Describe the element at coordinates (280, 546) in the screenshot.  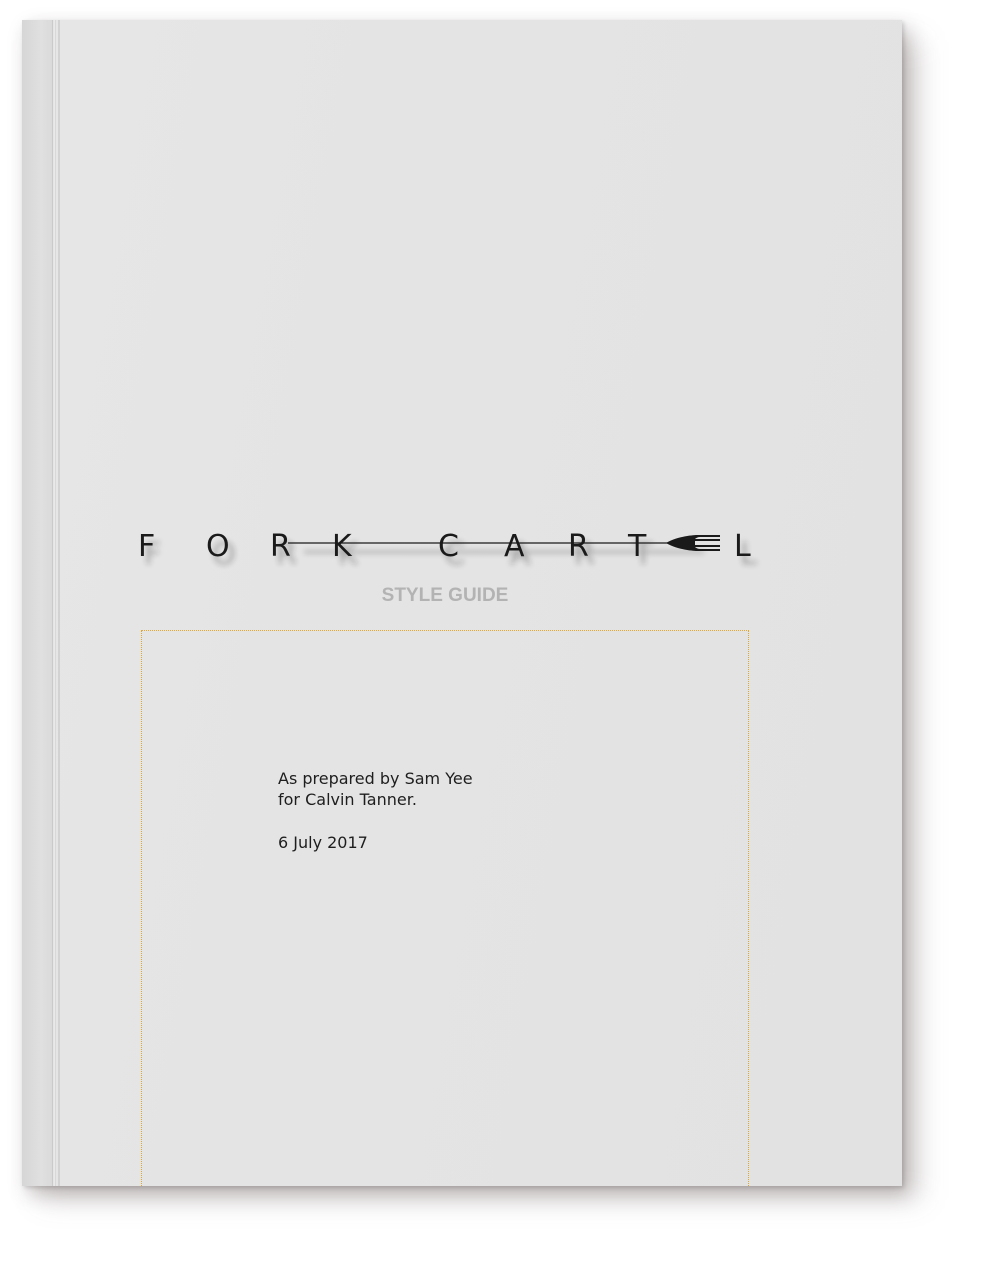
I see `logo-letter-r: R` at that location.